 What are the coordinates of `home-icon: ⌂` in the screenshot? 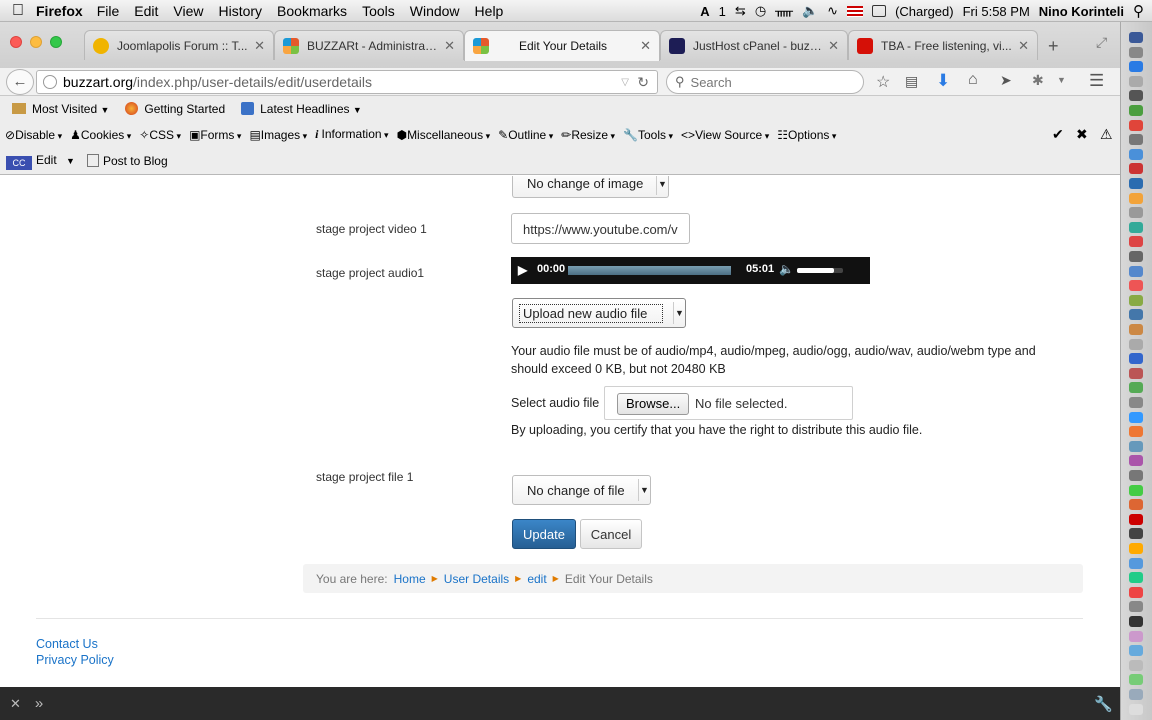 It's located at (973, 80).